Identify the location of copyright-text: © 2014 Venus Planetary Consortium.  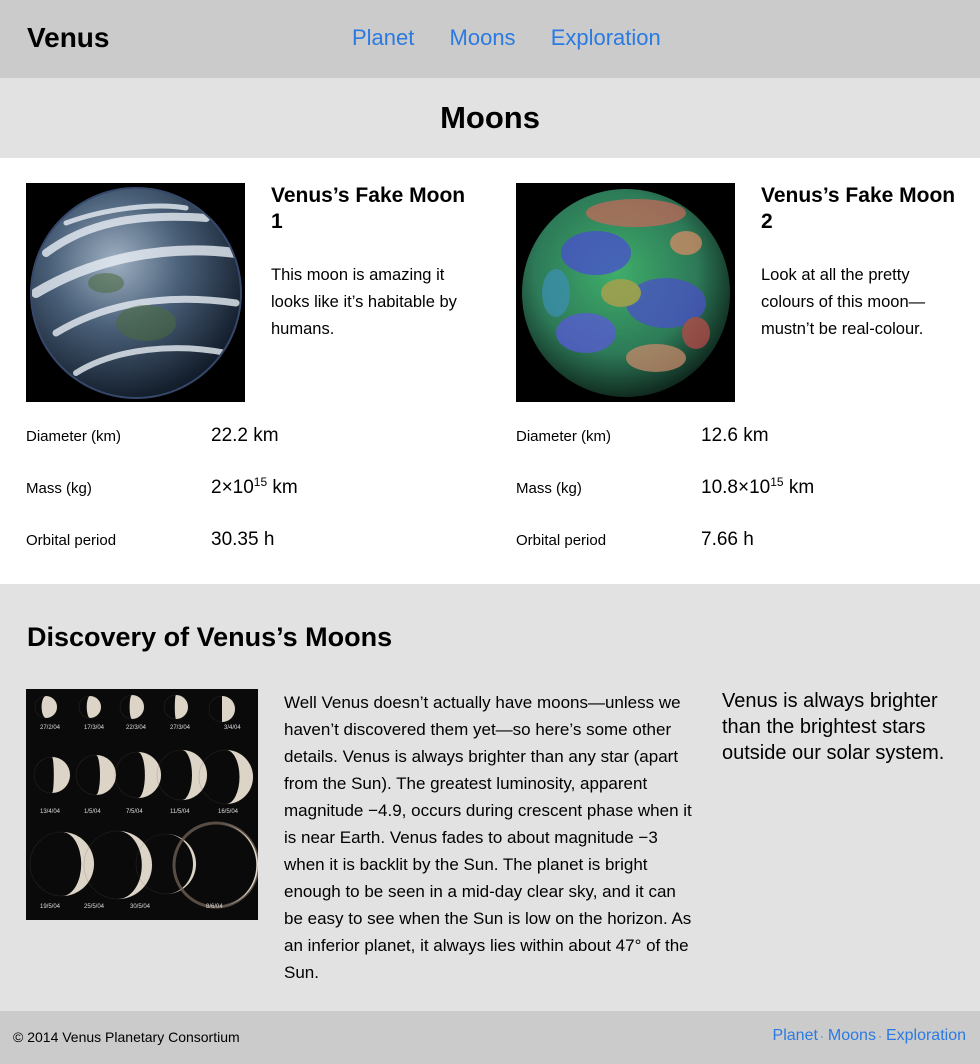
(126, 1037).